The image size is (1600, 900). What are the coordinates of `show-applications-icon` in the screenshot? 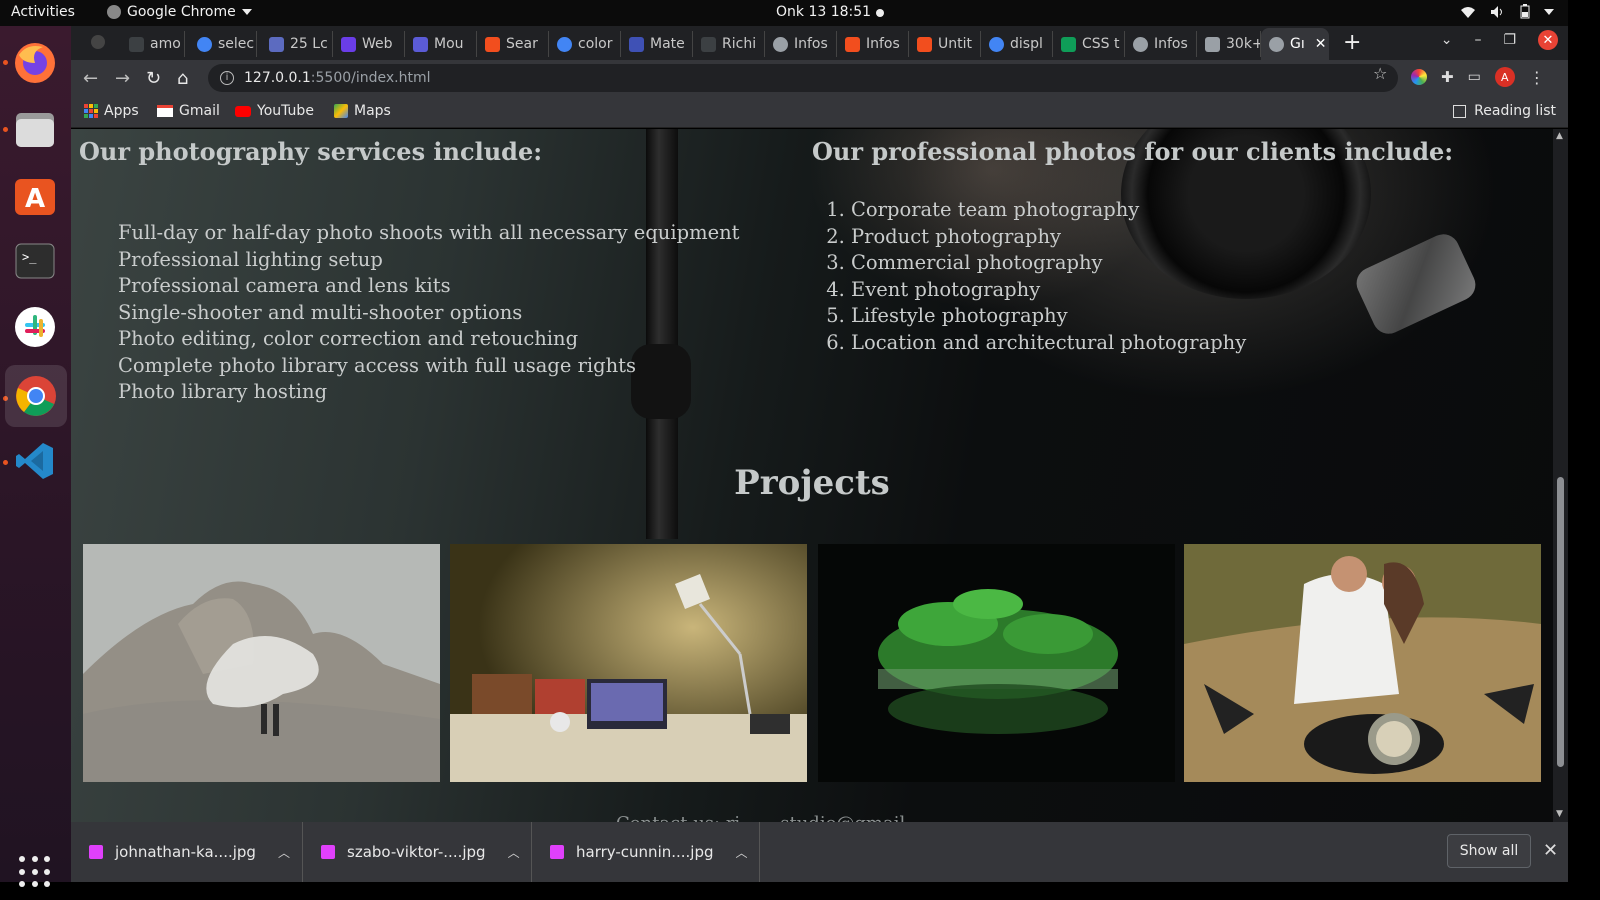 It's located at (35, 872).